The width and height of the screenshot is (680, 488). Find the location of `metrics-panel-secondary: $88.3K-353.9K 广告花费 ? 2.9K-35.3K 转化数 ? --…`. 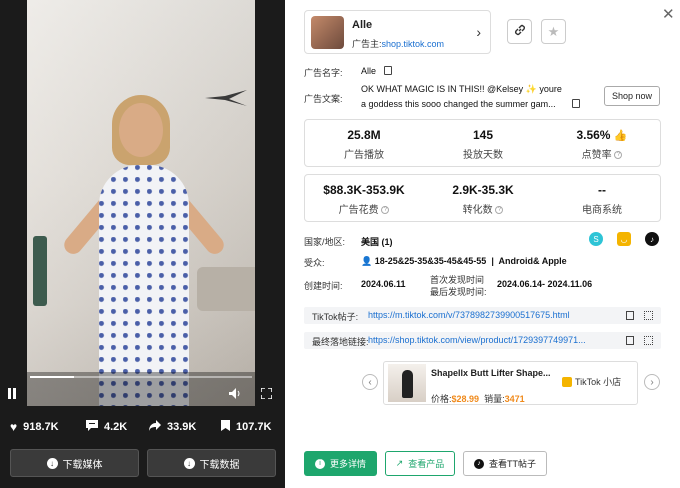

metrics-panel-secondary: $88.3K-353.9K 广告花费 ? 2.9K-35.3K 转化数 ? --… is located at coordinates (482, 198).